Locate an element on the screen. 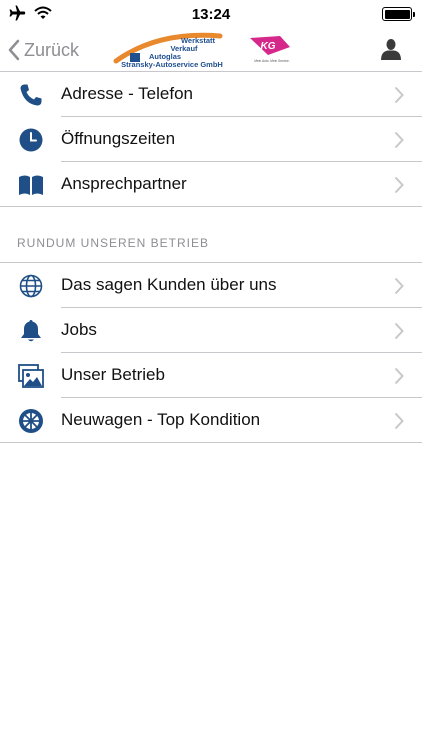 The width and height of the screenshot is (422, 750). list-item-label: Öffnungszeiten is located at coordinates (118, 138).